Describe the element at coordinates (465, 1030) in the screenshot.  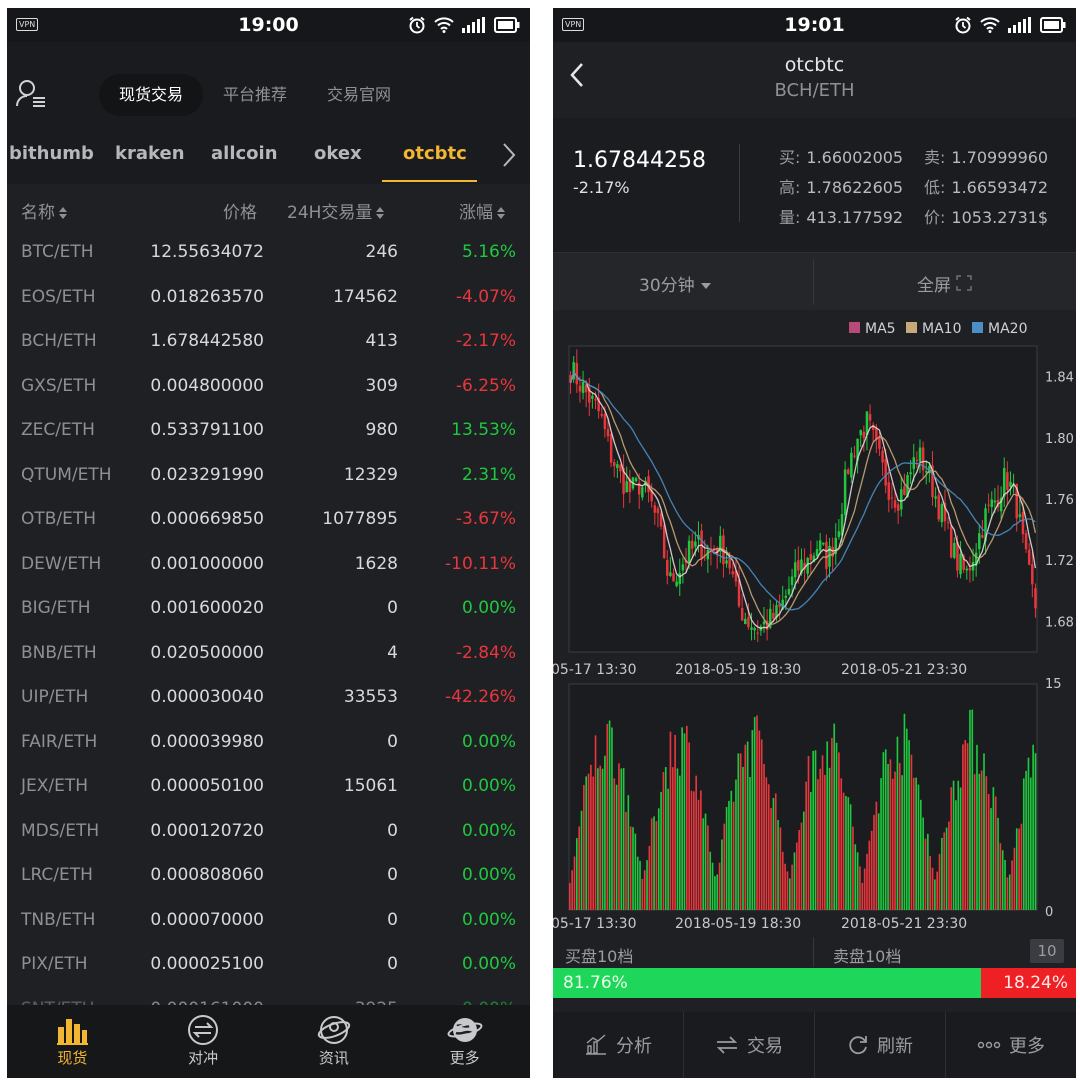
I see `more-globe-icon` at that location.